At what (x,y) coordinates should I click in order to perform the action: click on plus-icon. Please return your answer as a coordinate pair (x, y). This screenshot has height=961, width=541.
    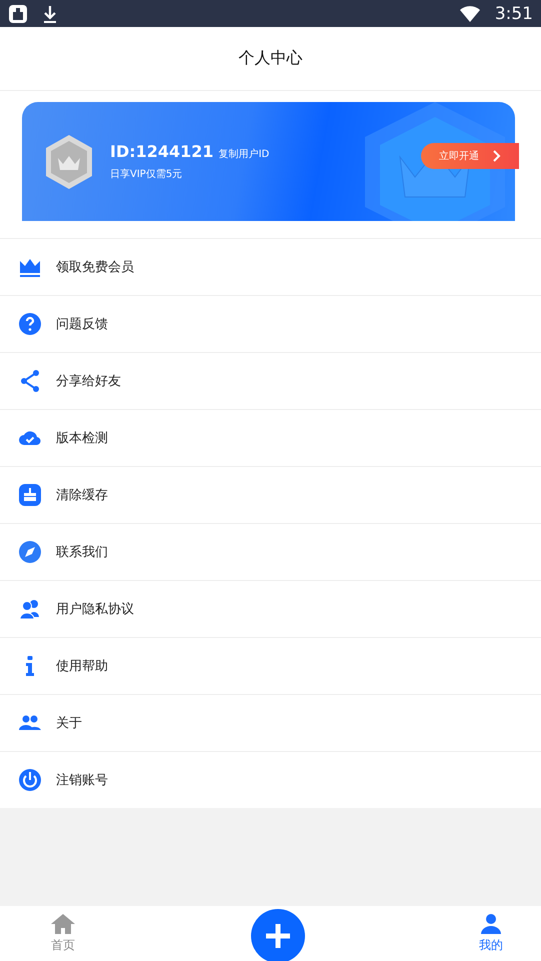
    Looking at the image, I should click on (278, 936).